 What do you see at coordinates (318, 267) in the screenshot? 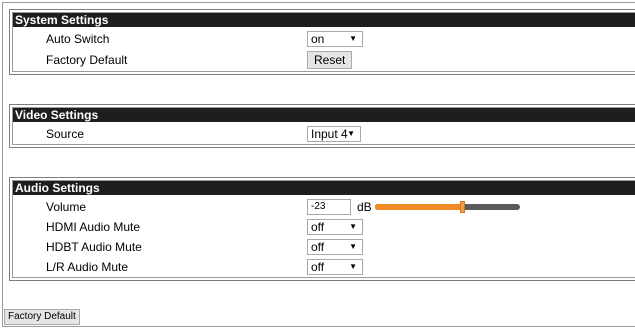
I see `lr-audio-mute-value: off` at bounding box center [318, 267].